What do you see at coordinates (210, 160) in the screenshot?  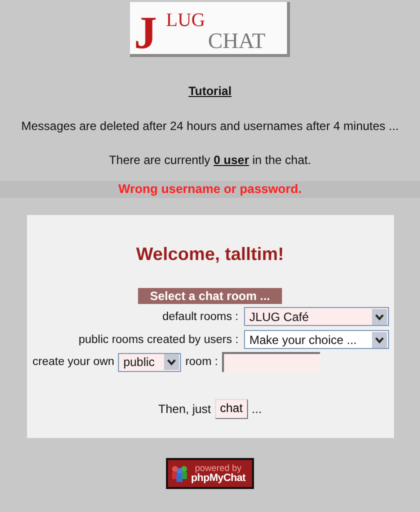 I see `users-online-text: There are currently 0 user in the chat.` at bounding box center [210, 160].